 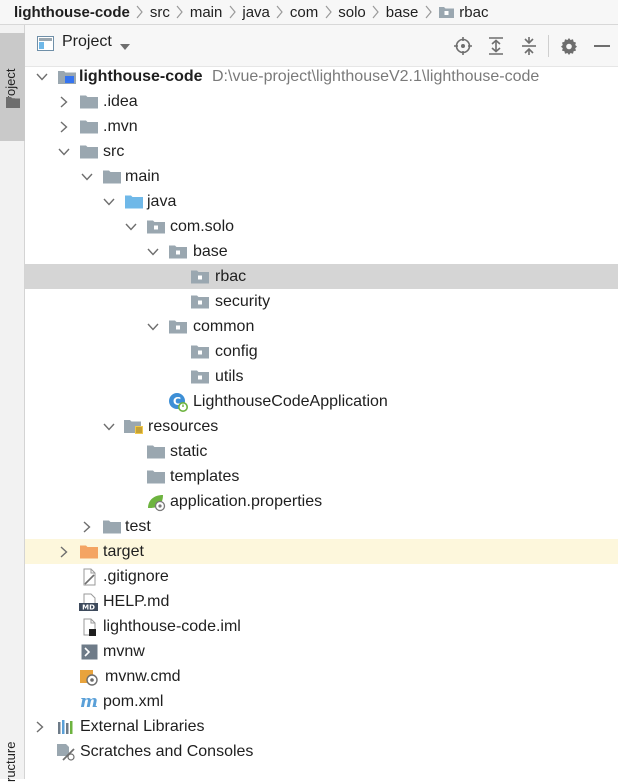 I want to click on tree-node-label: test, so click(x=138, y=526).